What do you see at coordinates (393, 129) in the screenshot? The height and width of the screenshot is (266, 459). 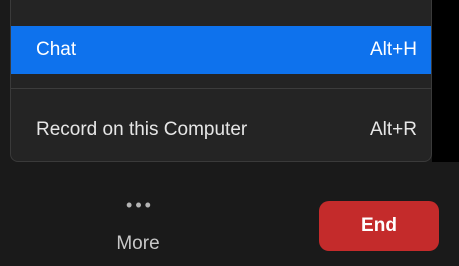 I see `menu-item-shortcut: Alt+R` at bounding box center [393, 129].